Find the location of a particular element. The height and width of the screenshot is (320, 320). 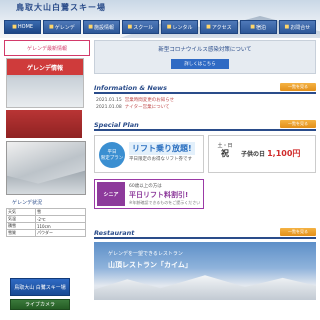

resort-link-button: 鳥取大山 白鷺スキー場 is located at coordinates (40, 287).